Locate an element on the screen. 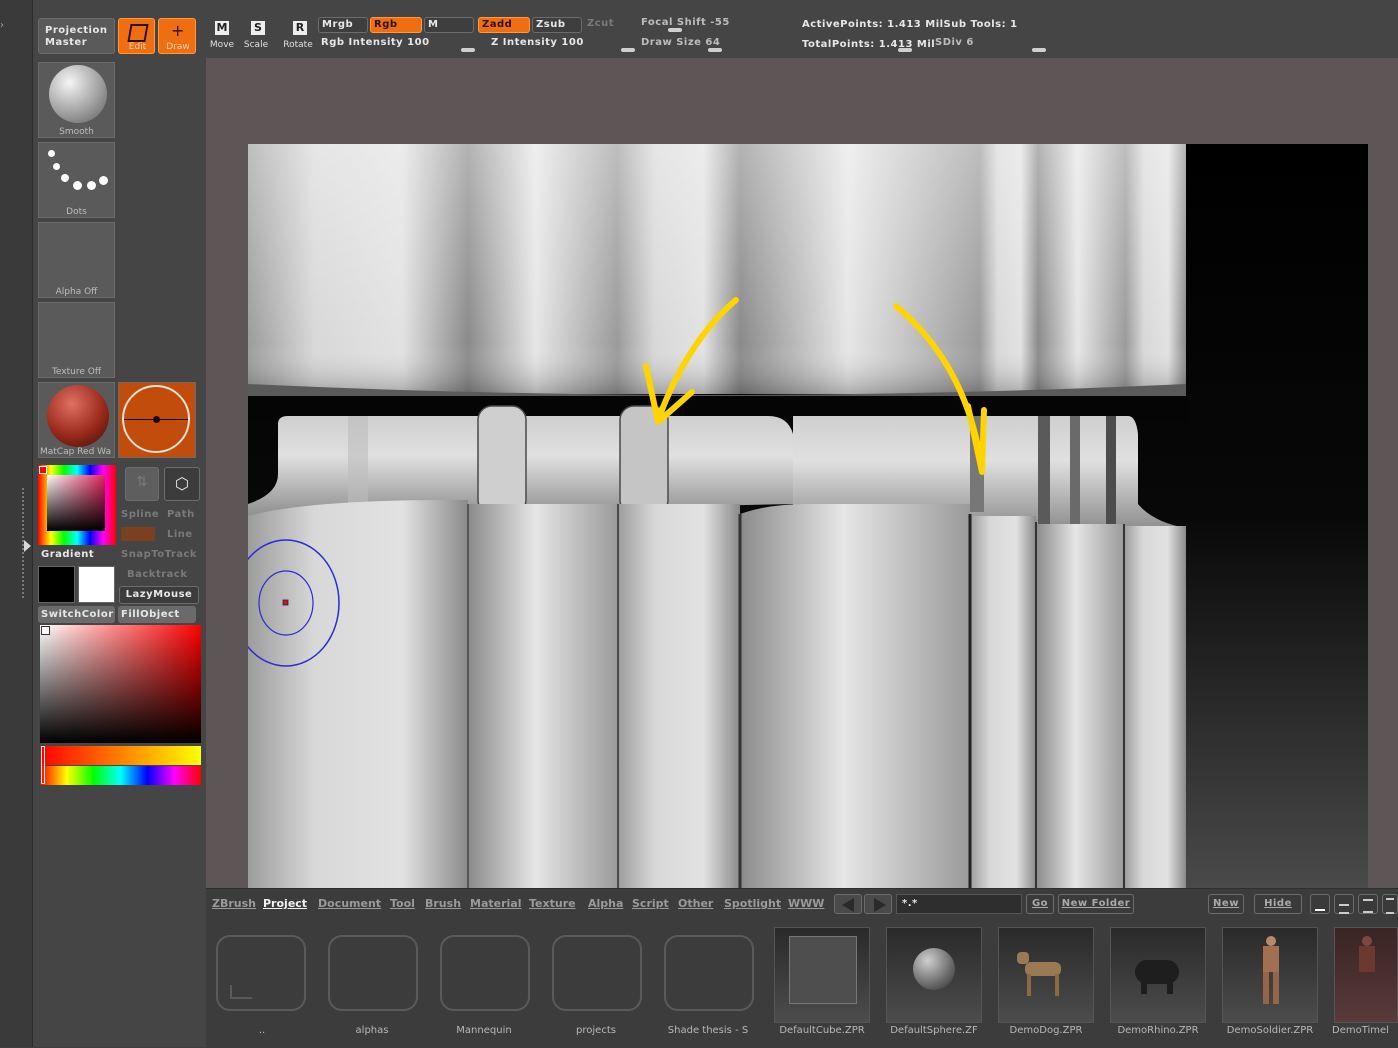  draw-size-knob is located at coordinates (715, 50).